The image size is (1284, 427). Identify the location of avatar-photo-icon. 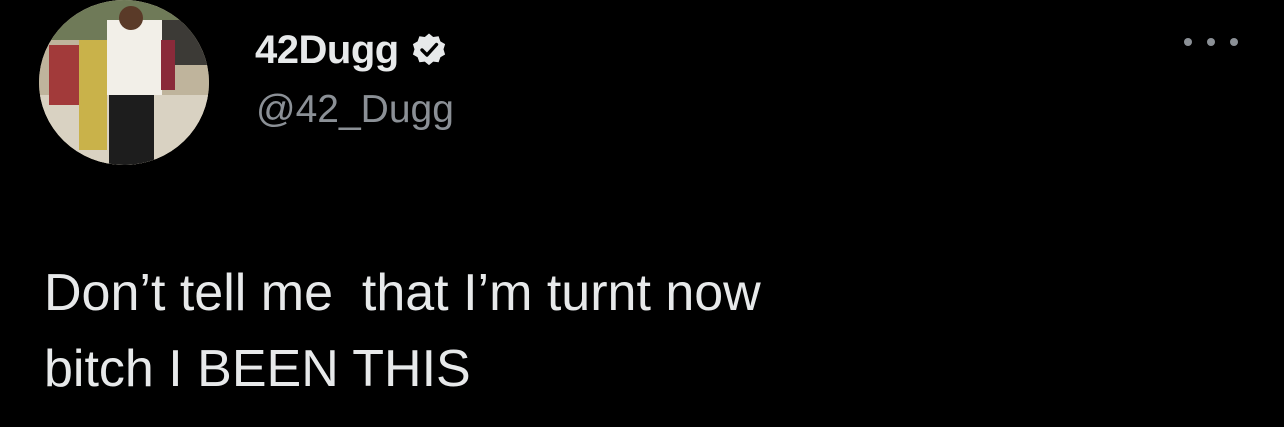
(124, 82).